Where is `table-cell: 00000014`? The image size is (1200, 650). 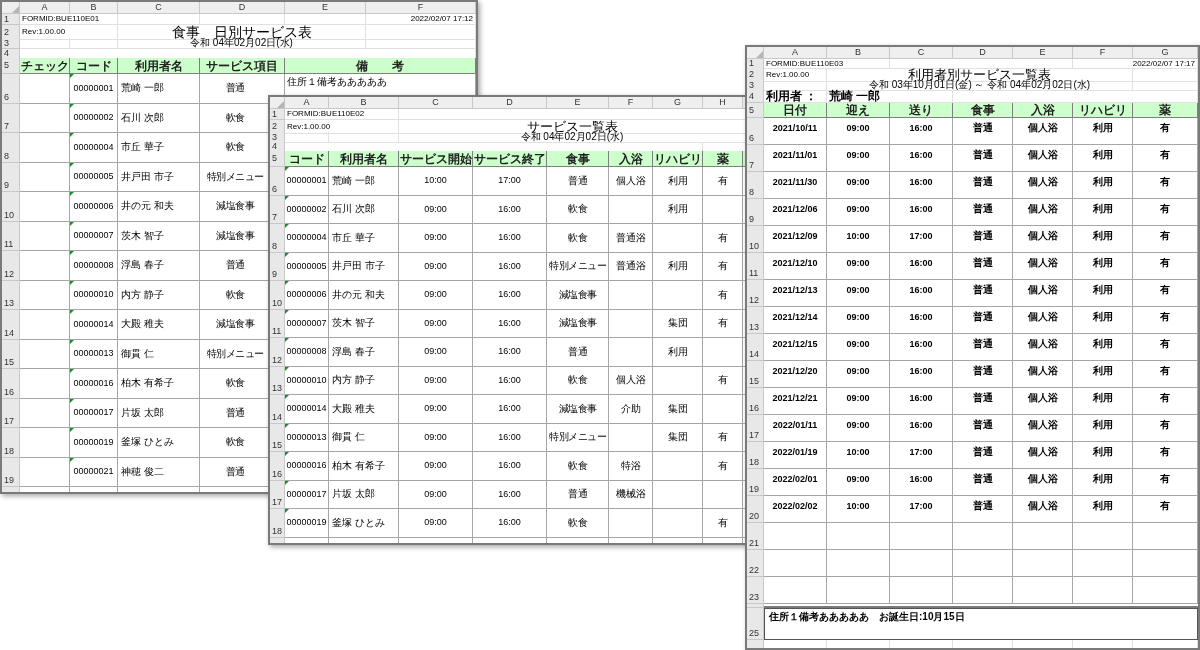 table-cell: 00000014 is located at coordinates (93, 324).